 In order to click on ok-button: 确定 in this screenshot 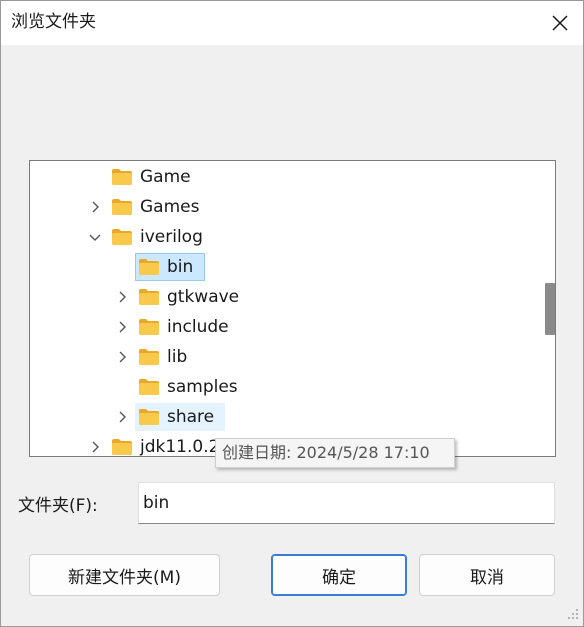, I will do `click(339, 575)`.